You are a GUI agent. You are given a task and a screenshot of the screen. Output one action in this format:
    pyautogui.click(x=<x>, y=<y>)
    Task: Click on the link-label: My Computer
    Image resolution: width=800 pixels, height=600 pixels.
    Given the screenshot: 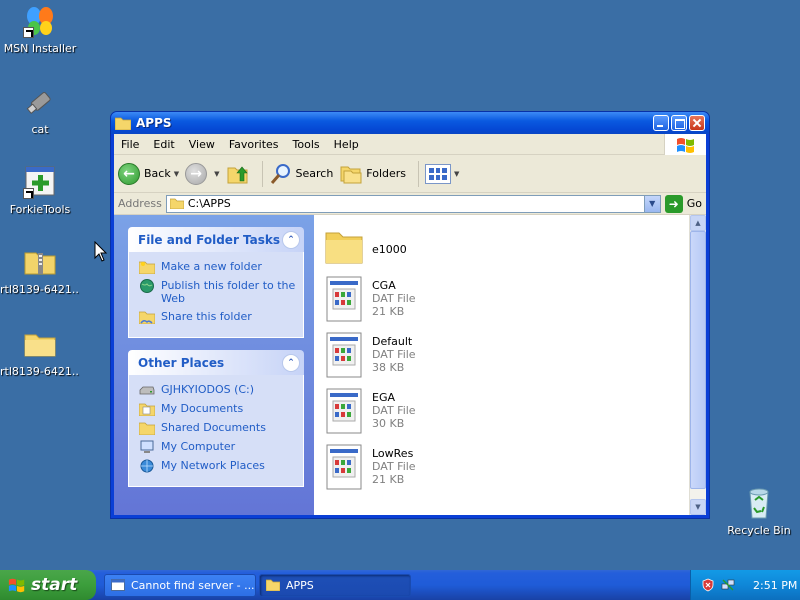 What is the action you would take?
    pyautogui.click(x=198, y=446)
    